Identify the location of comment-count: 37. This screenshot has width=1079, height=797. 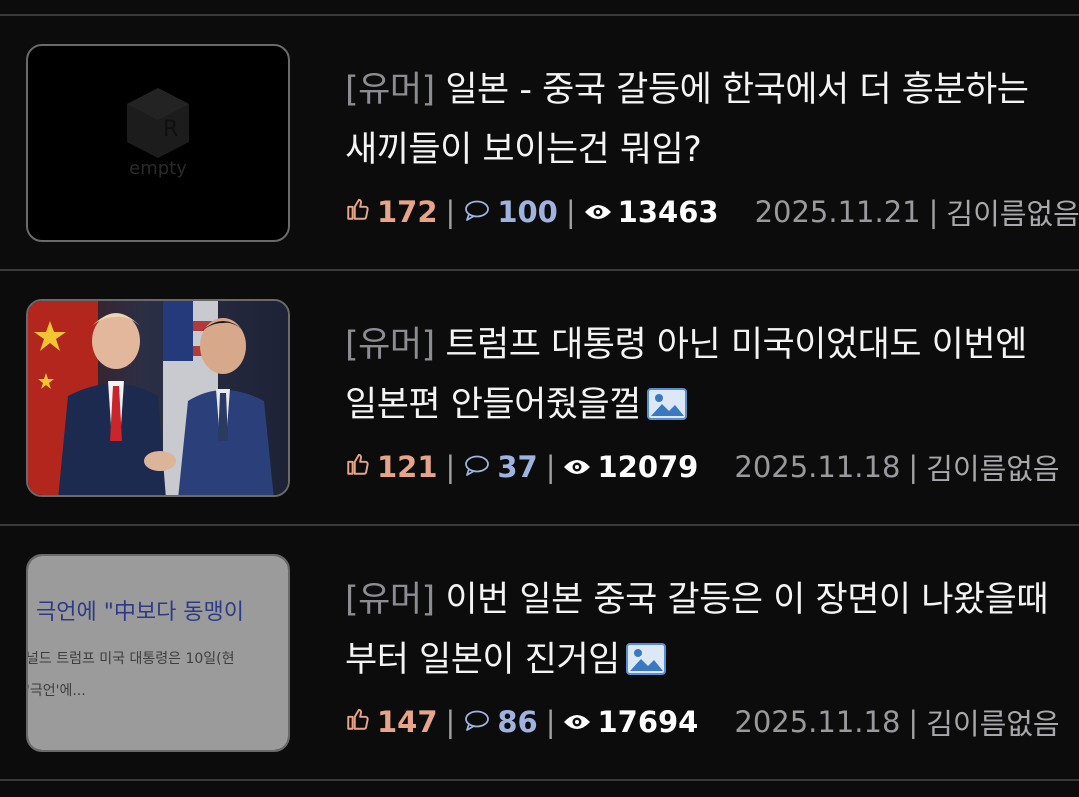
(517, 467).